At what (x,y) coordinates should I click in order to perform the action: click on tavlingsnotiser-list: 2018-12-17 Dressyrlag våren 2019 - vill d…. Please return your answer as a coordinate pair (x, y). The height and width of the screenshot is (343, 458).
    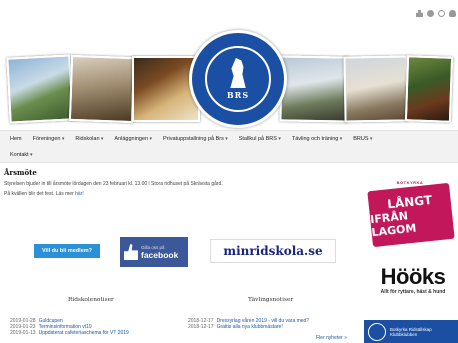
    Looking at the image, I should click on (270, 324).